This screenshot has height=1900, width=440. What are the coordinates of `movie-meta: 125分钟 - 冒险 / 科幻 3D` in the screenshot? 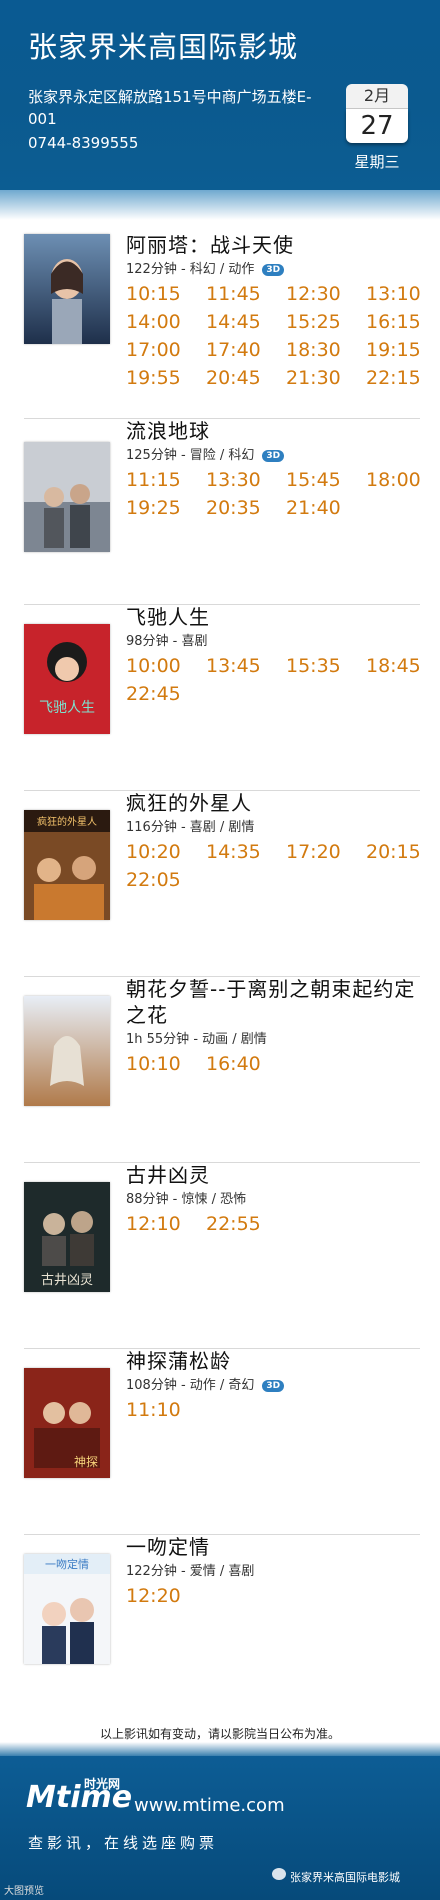 It's located at (205, 453).